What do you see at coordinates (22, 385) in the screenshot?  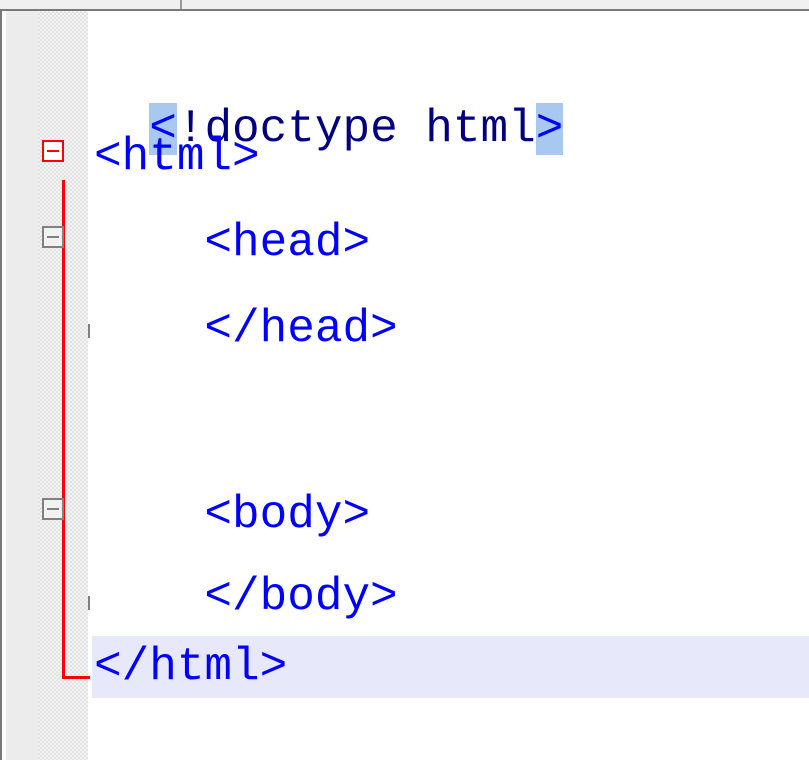 I see `line-number-margin` at bounding box center [22, 385].